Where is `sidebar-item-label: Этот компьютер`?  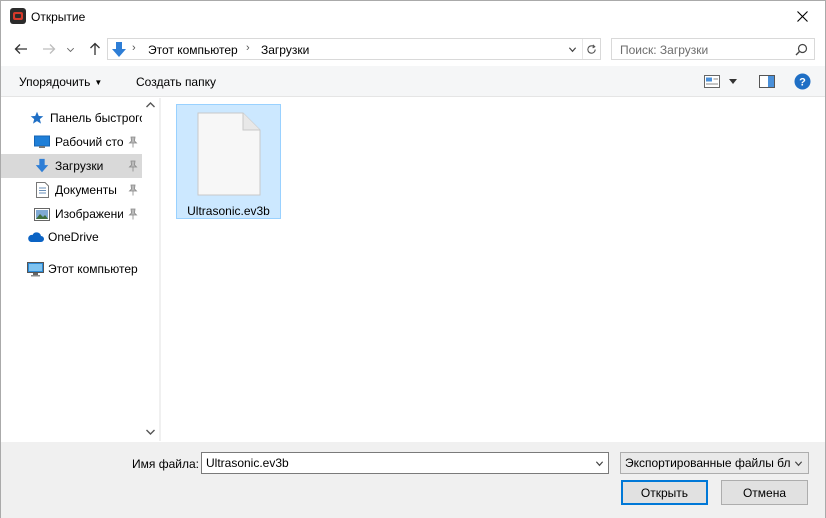 sidebar-item-label: Этот компьютер is located at coordinates (93, 269).